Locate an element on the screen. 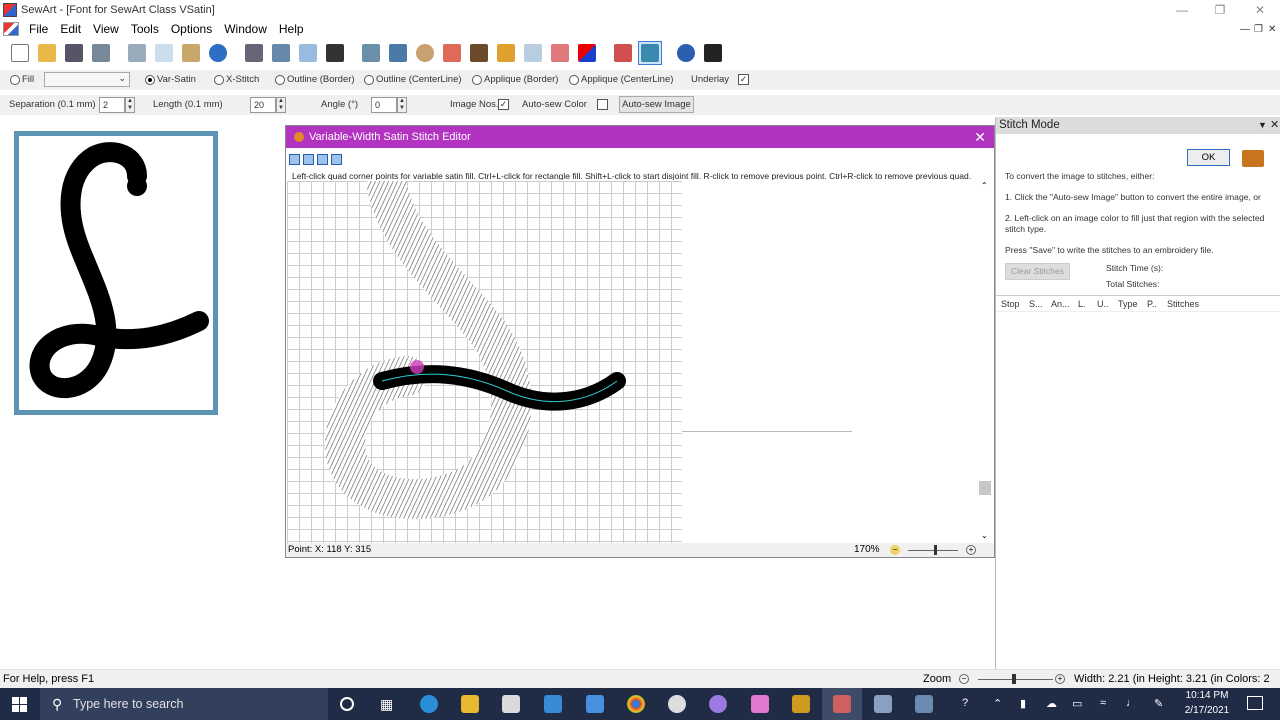 The image size is (1280, 720). wifi-icon: ≈ is located at coordinates (1103, 703).